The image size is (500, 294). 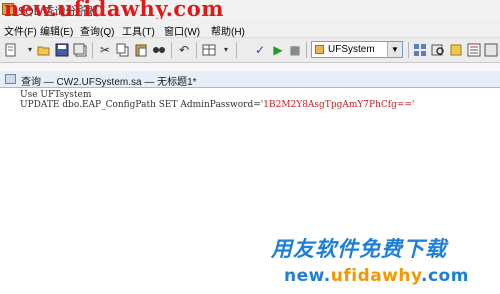 What do you see at coordinates (307, 276) in the screenshot?
I see `watermark-url-prefix: new.` at bounding box center [307, 276].